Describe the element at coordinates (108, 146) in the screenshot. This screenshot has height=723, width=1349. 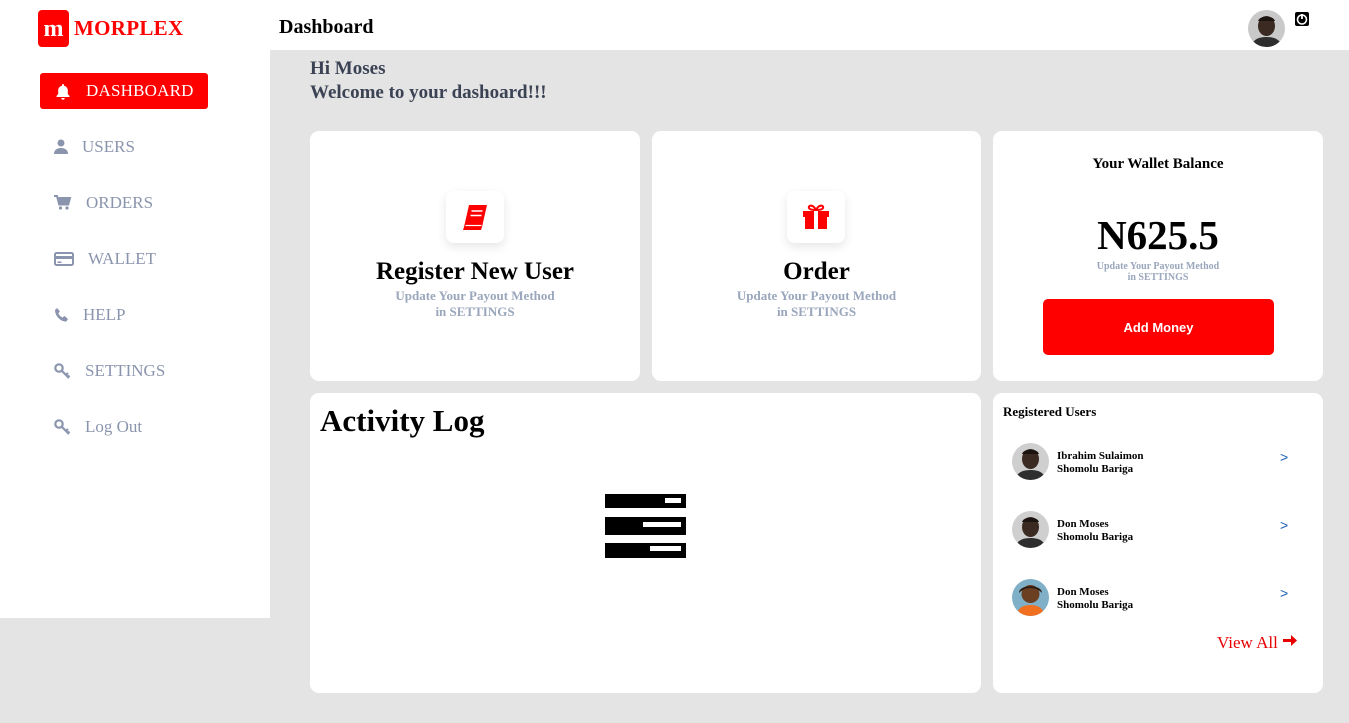
I see `sidebar-item-label: USERS` at that location.